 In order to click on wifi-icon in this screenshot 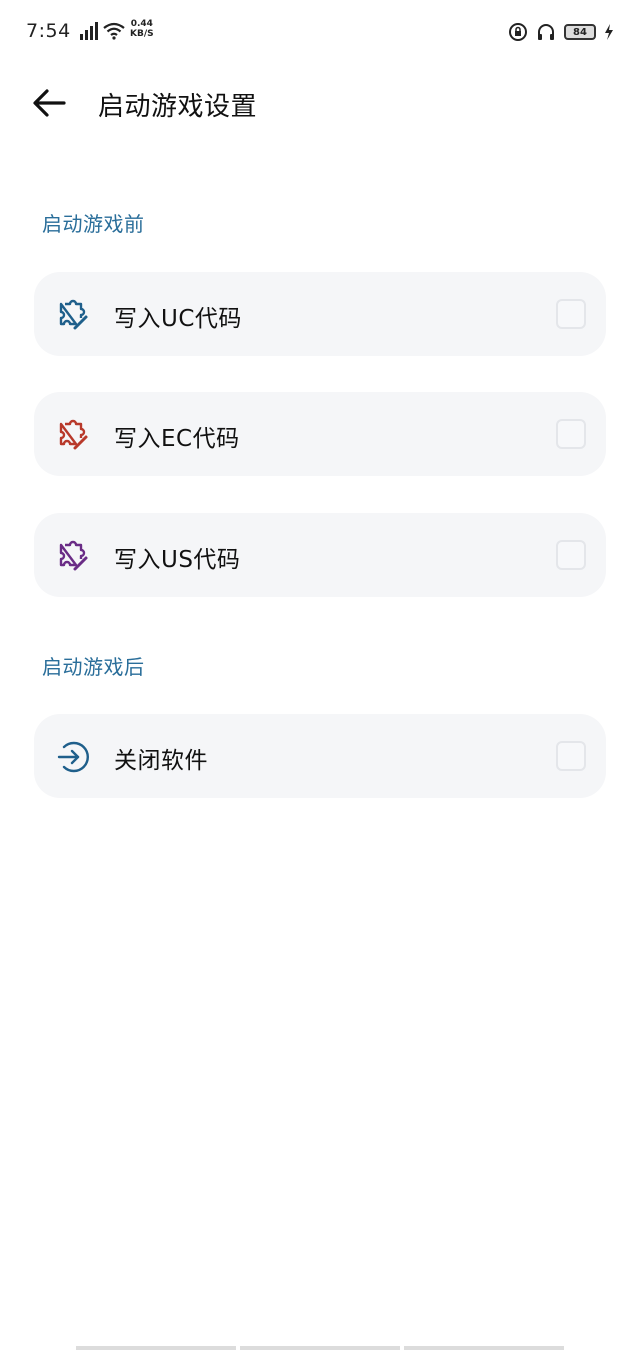, I will do `click(114, 31)`.